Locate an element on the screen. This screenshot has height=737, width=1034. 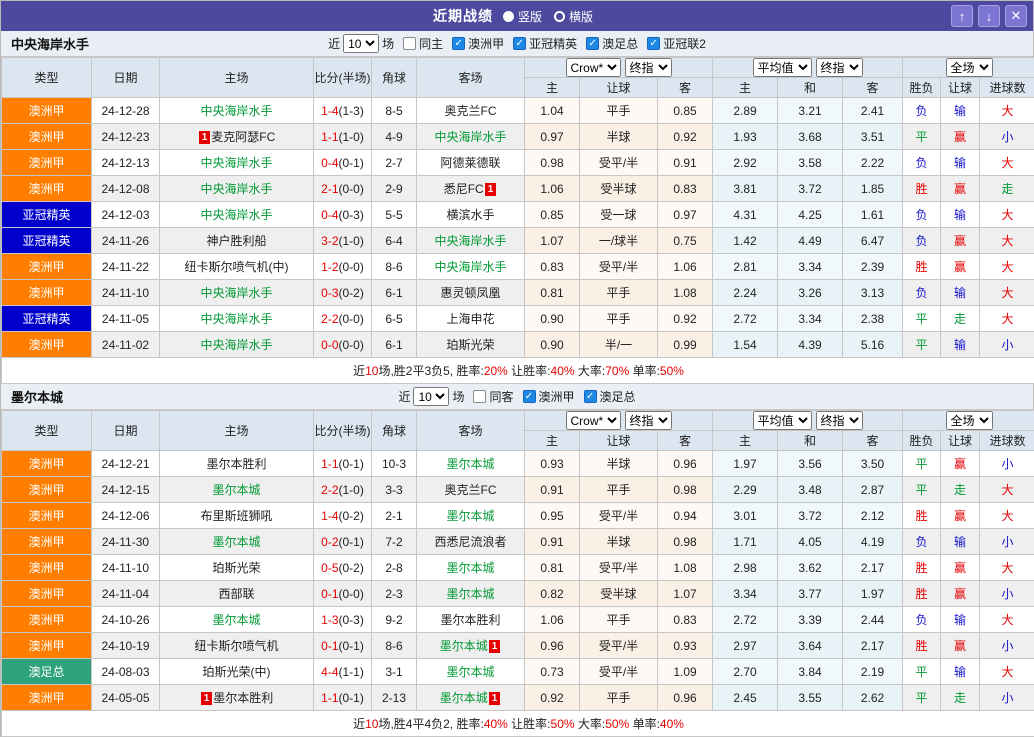
layout-radio-group: 竖版 横版 is located at coordinates (551, 16).